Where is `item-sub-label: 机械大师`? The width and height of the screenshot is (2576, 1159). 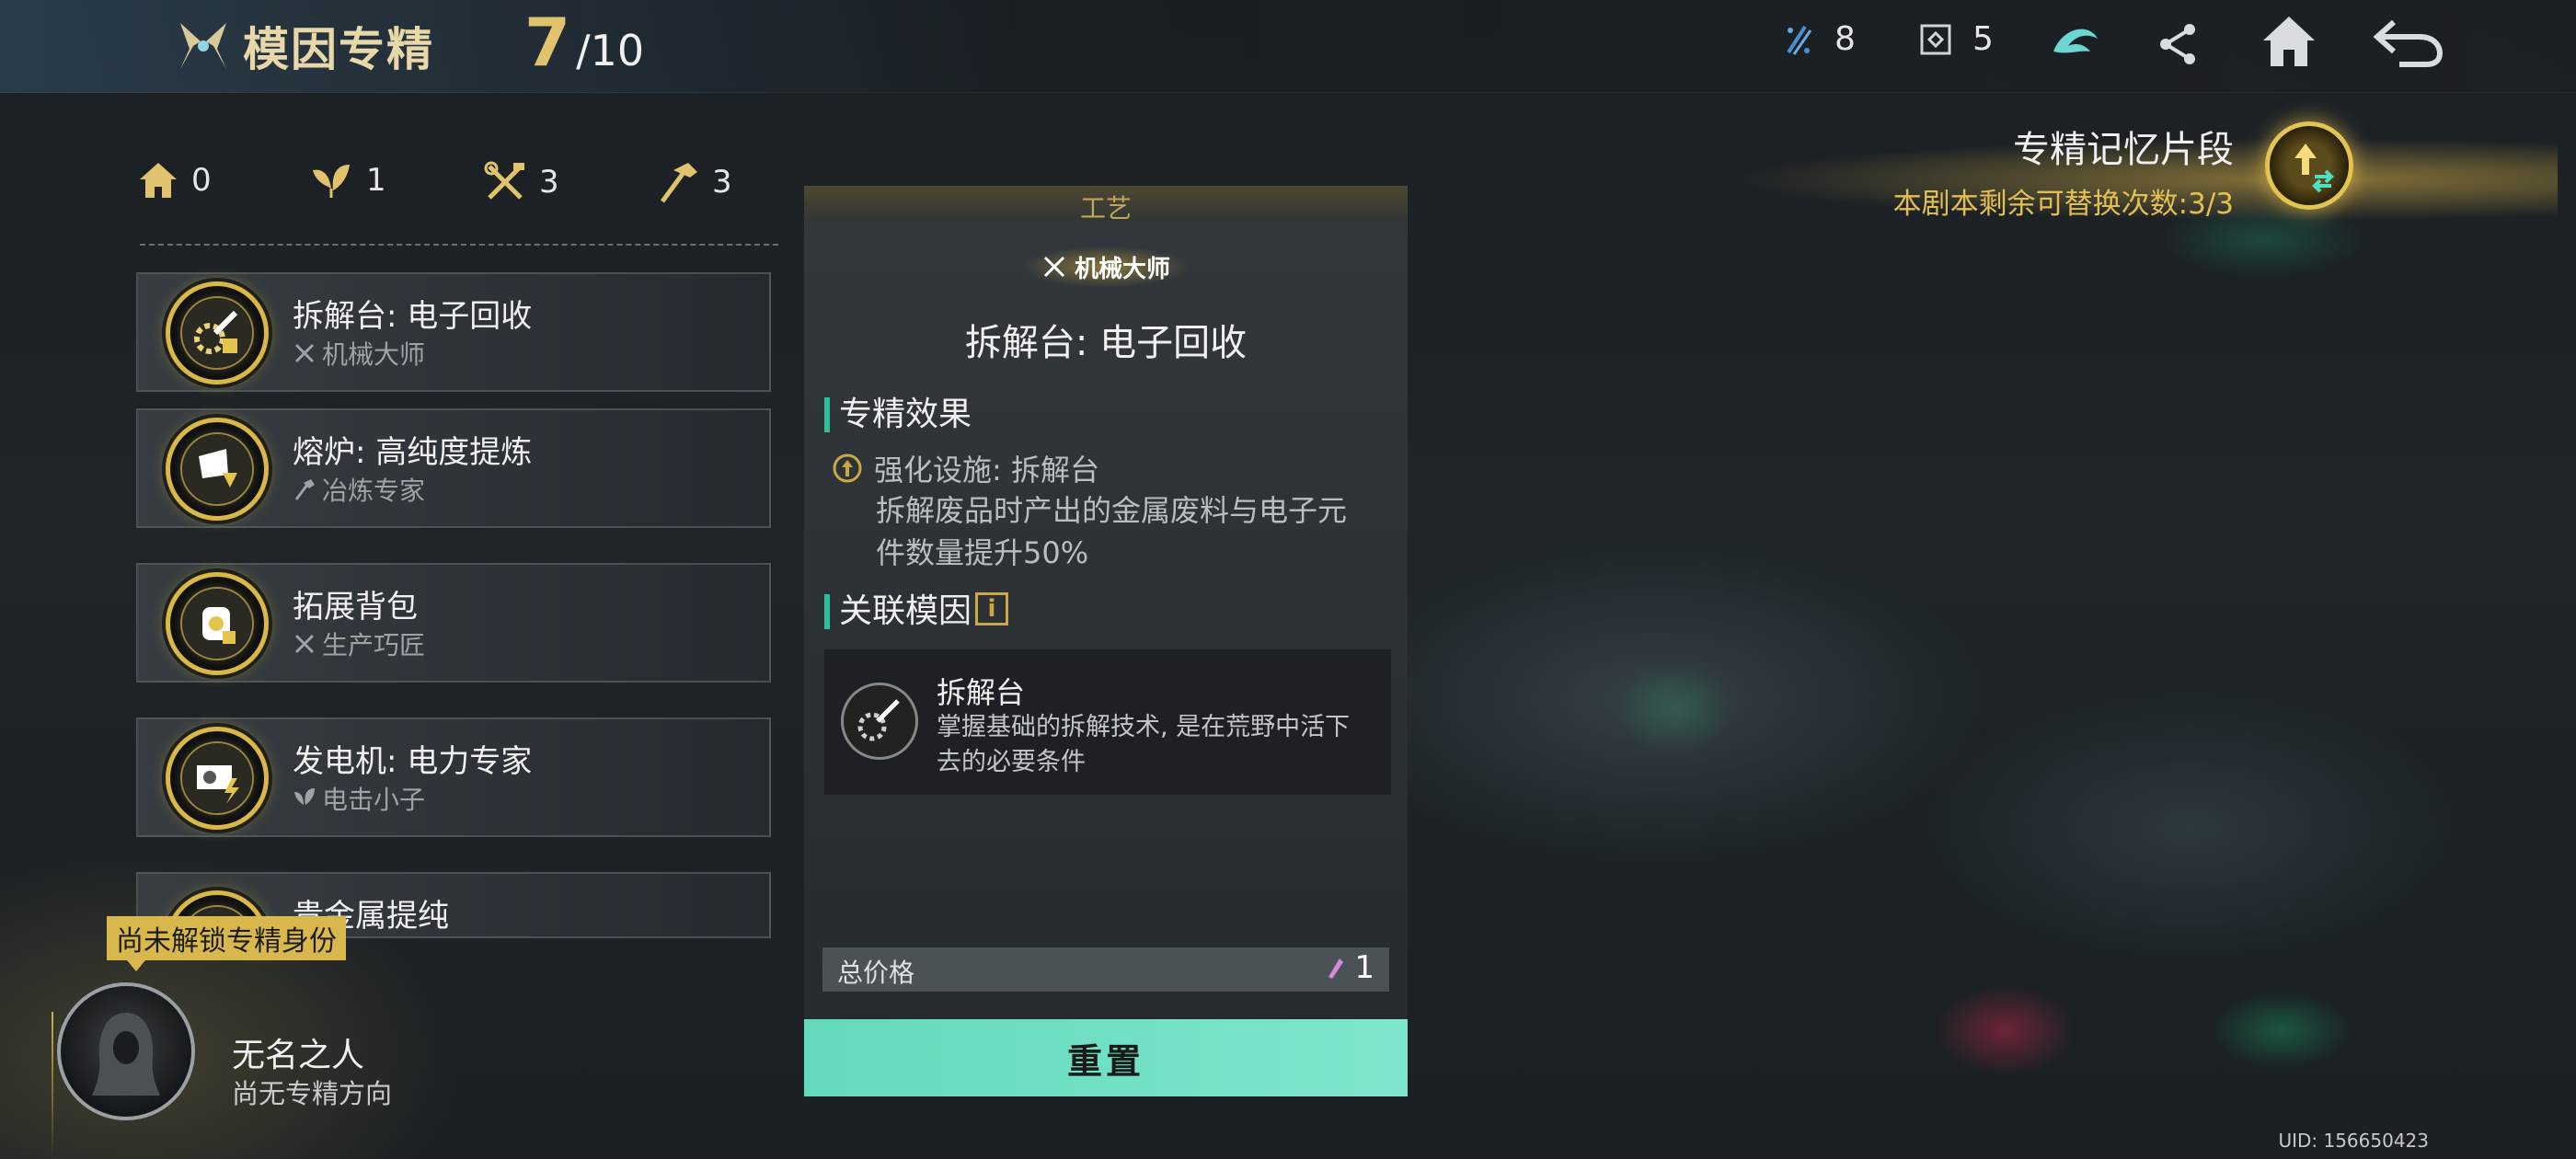
item-sub-label: 机械大师 is located at coordinates (374, 354).